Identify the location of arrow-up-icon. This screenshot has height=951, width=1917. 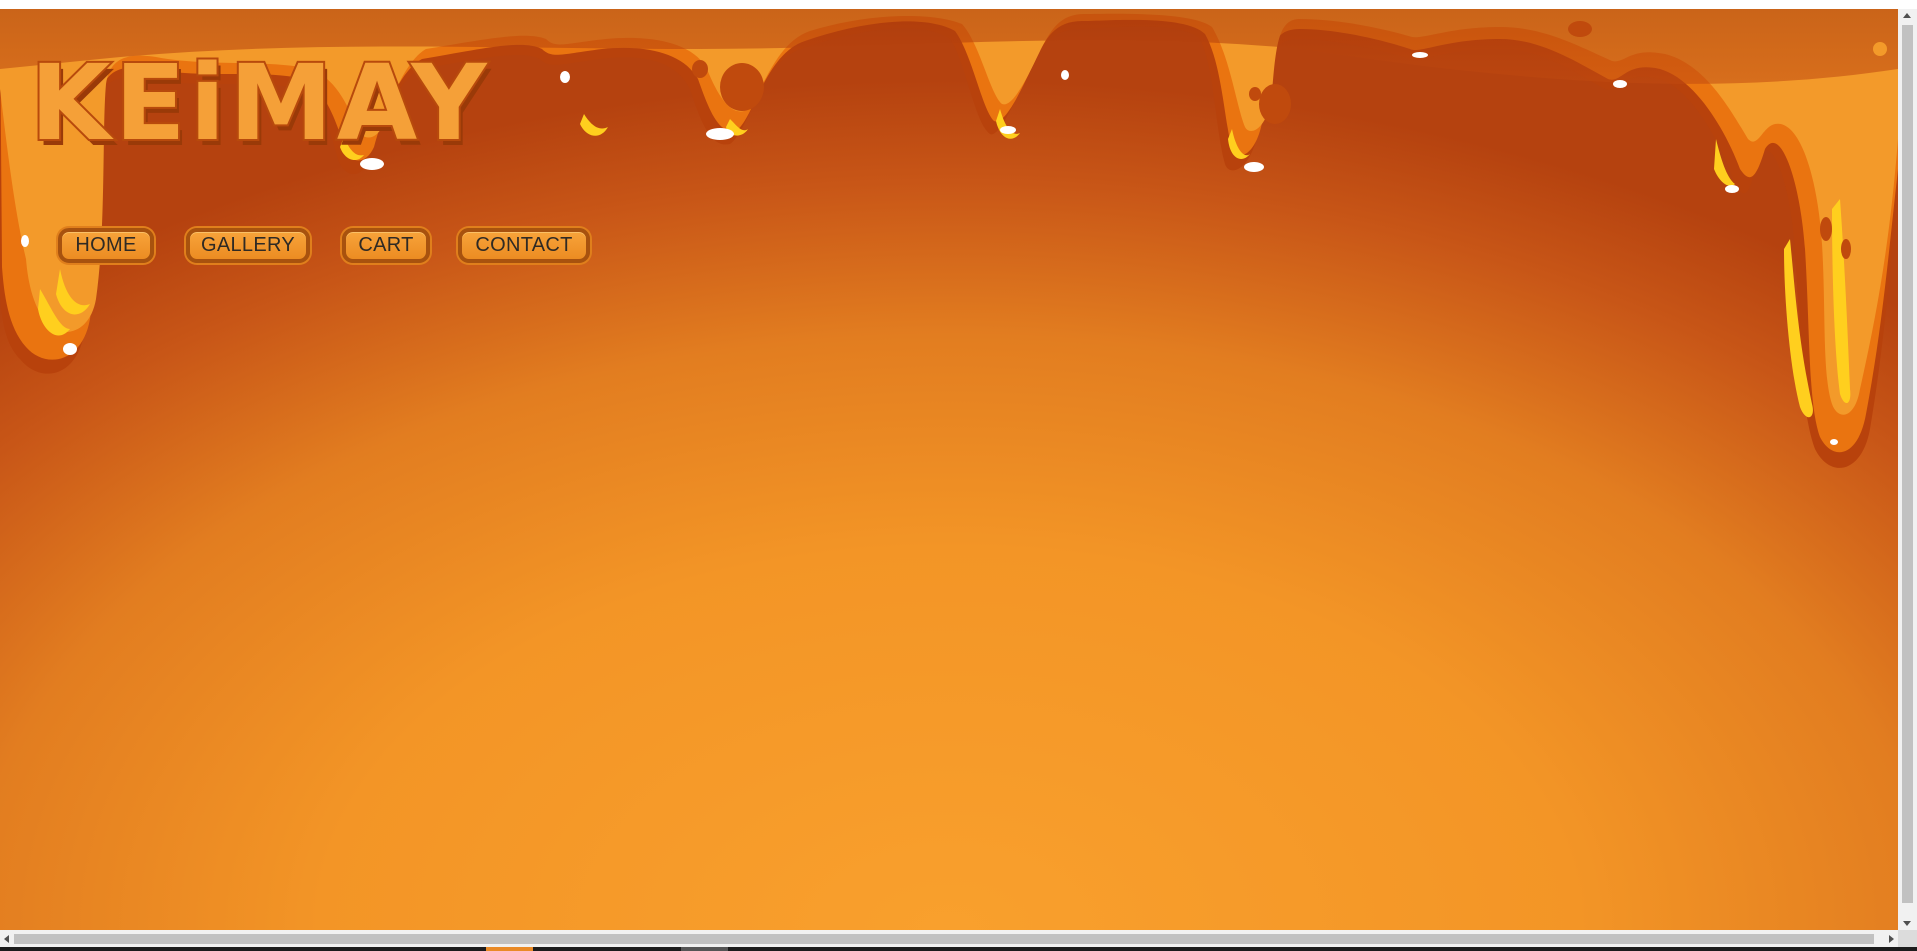
(1907, 15).